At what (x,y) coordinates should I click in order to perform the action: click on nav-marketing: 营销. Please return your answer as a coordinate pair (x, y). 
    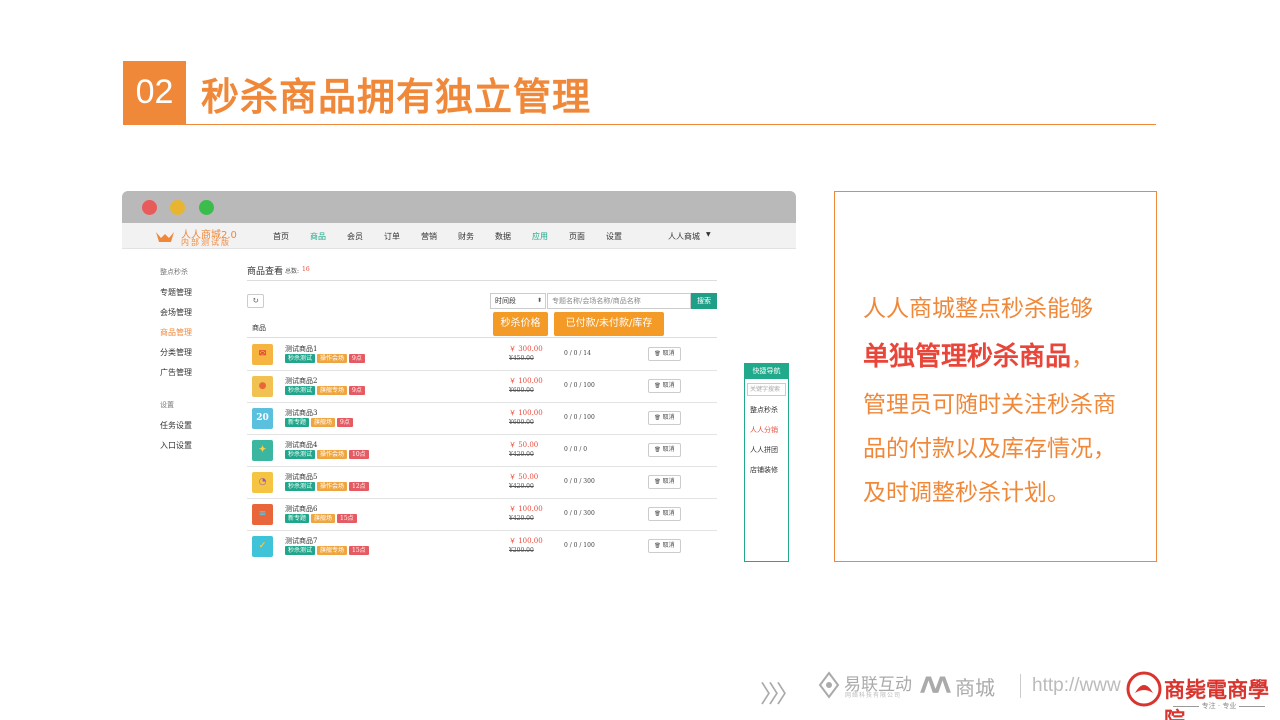
    Looking at the image, I should click on (429, 236).